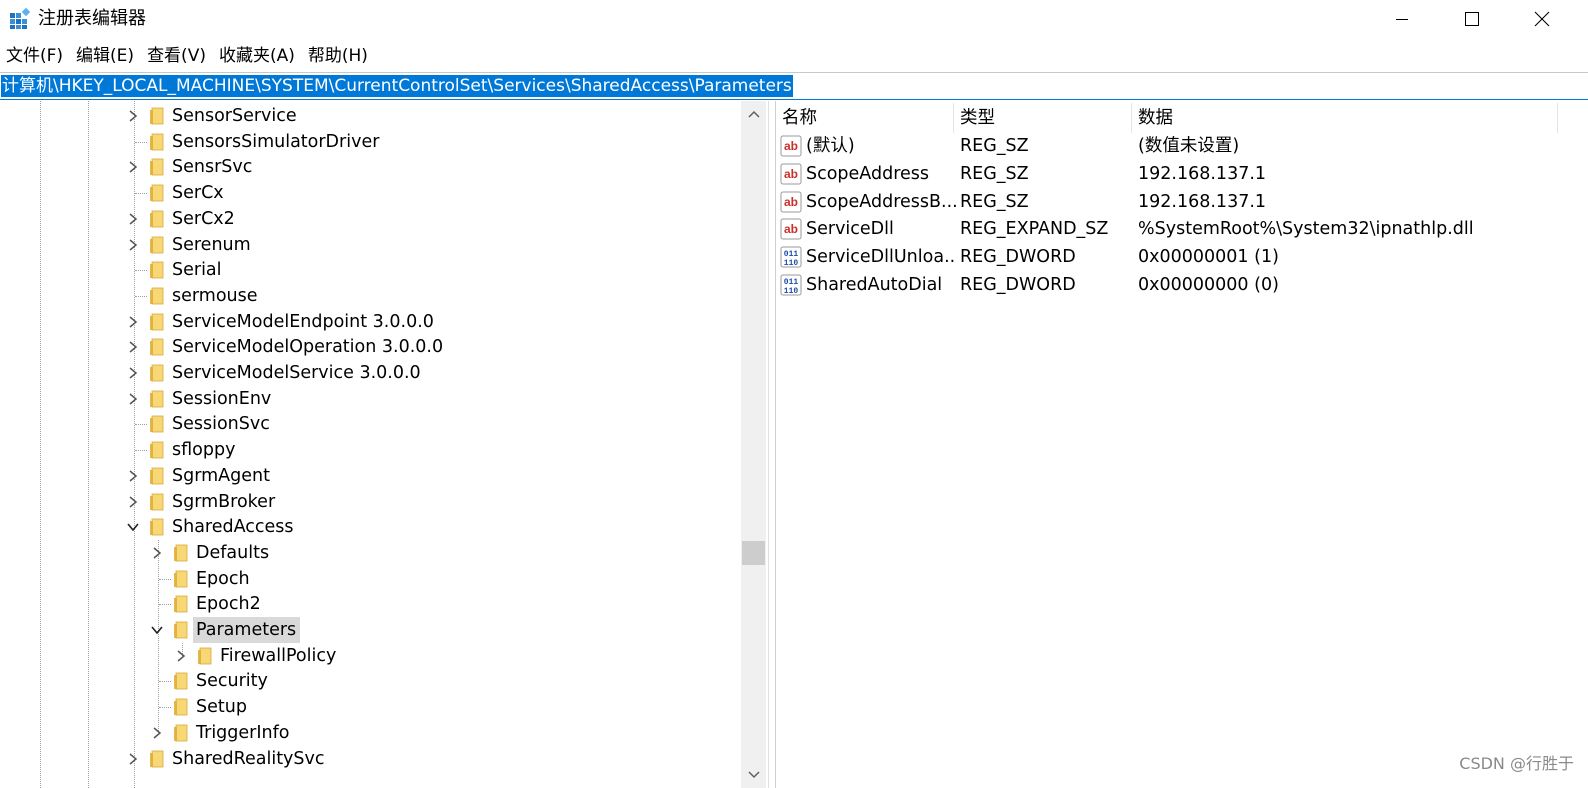  I want to click on tree-node-label: SerCx, so click(198, 193).